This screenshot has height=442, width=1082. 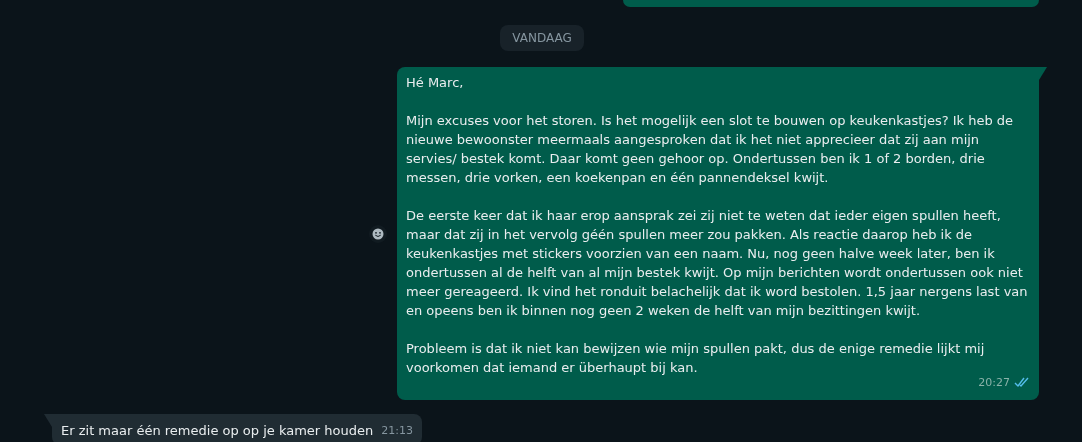 What do you see at coordinates (696, 358) in the screenshot?
I see `message-text: Probleem is dat ik niet kan bewijzen wie mijn spullen pakt, dus de enige remedie lijkt mij voorkomen dat iemand er überhaupt bij kan.` at bounding box center [696, 358].